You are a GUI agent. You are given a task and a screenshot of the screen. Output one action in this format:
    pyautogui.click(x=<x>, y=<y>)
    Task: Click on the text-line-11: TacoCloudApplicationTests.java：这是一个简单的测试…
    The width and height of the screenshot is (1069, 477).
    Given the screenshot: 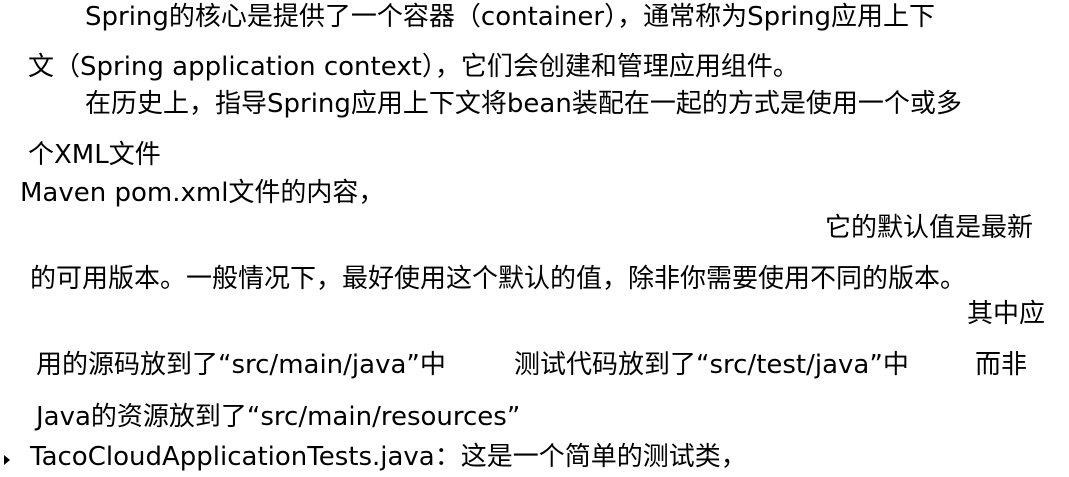 What is the action you would take?
    pyautogui.click(x=388, y=457)
    